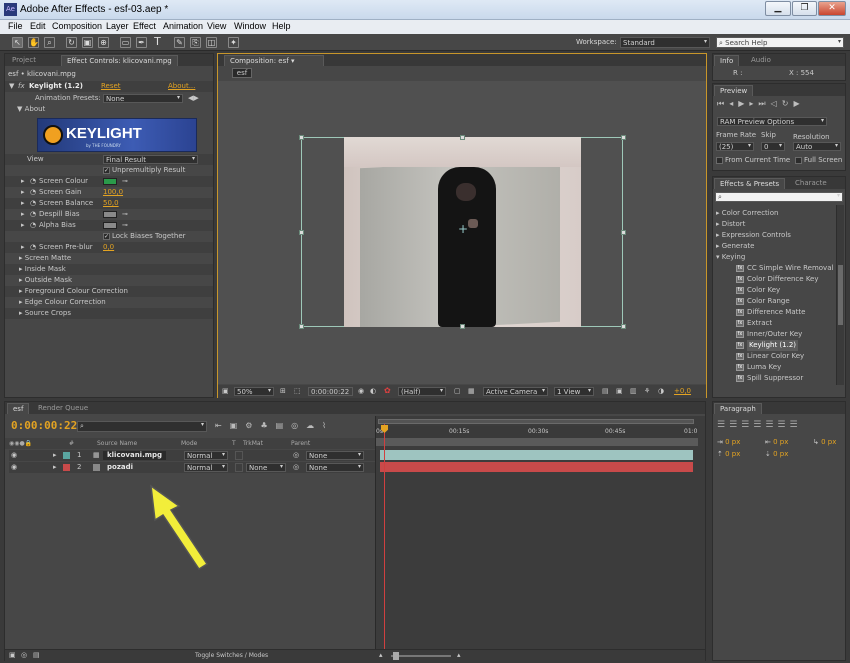  Describe the element at coordinates (297, 391) in the screenshot. I see `mask-icon: ⬚` at that location.